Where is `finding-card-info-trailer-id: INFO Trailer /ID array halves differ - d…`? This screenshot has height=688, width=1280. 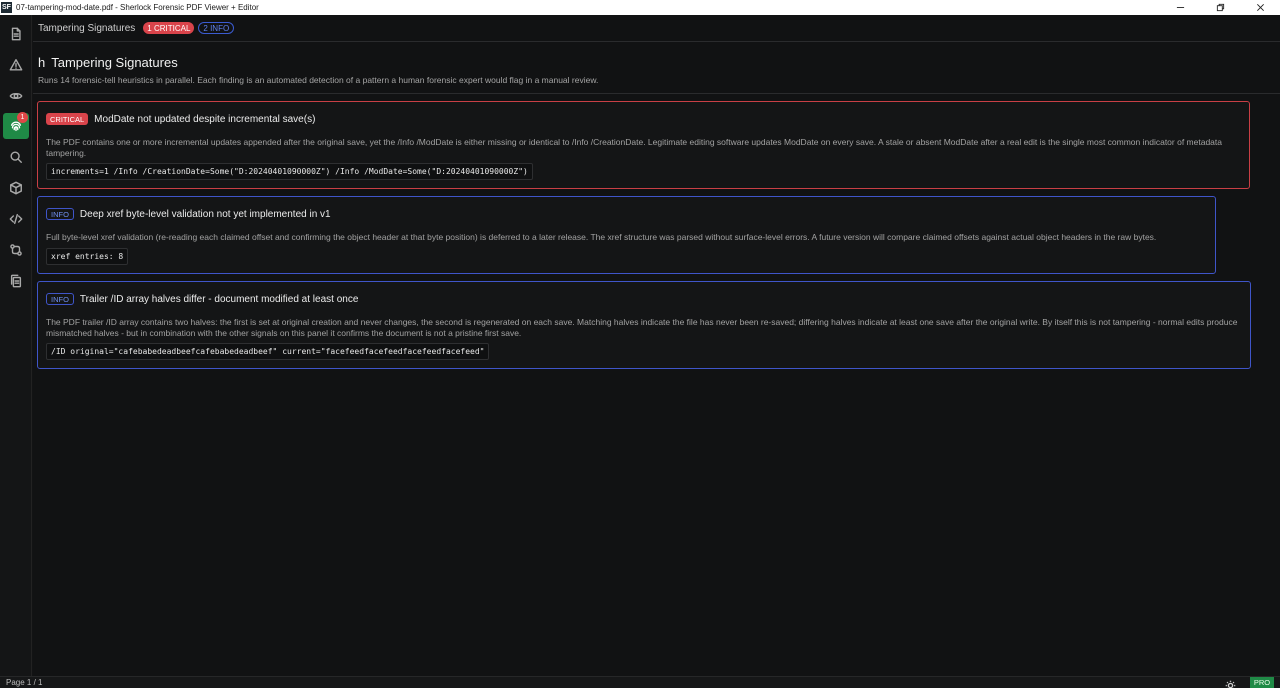 finding-card-info-trailer-id: INFO Trailer /ID array halves differ - d… is located at coordinates (644, 325).